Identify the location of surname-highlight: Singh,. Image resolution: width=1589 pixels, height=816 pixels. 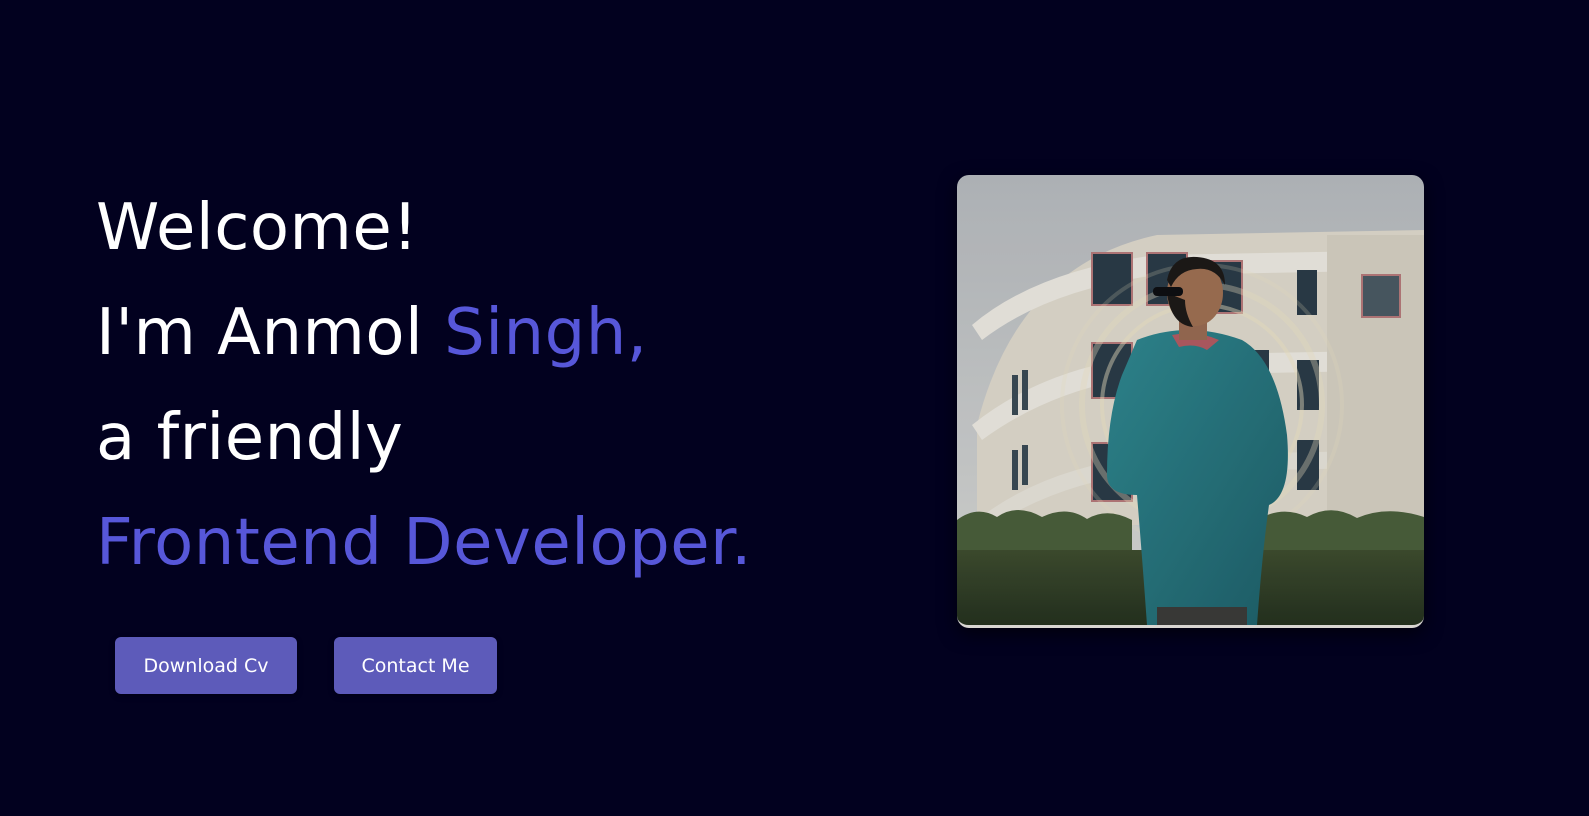
(546, 333).